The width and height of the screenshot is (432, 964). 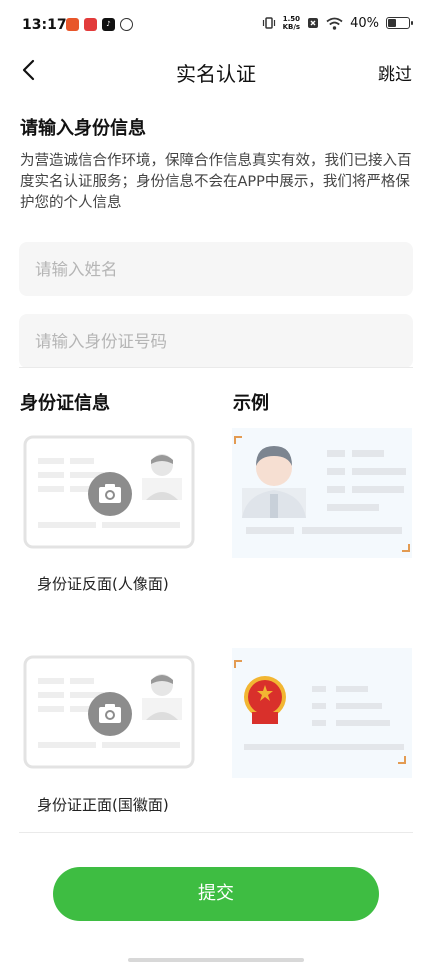 What do you see at coordinates (324, 490) in the screenshot?
I see `sample-portrait-card` at bounding box center [324, 490].